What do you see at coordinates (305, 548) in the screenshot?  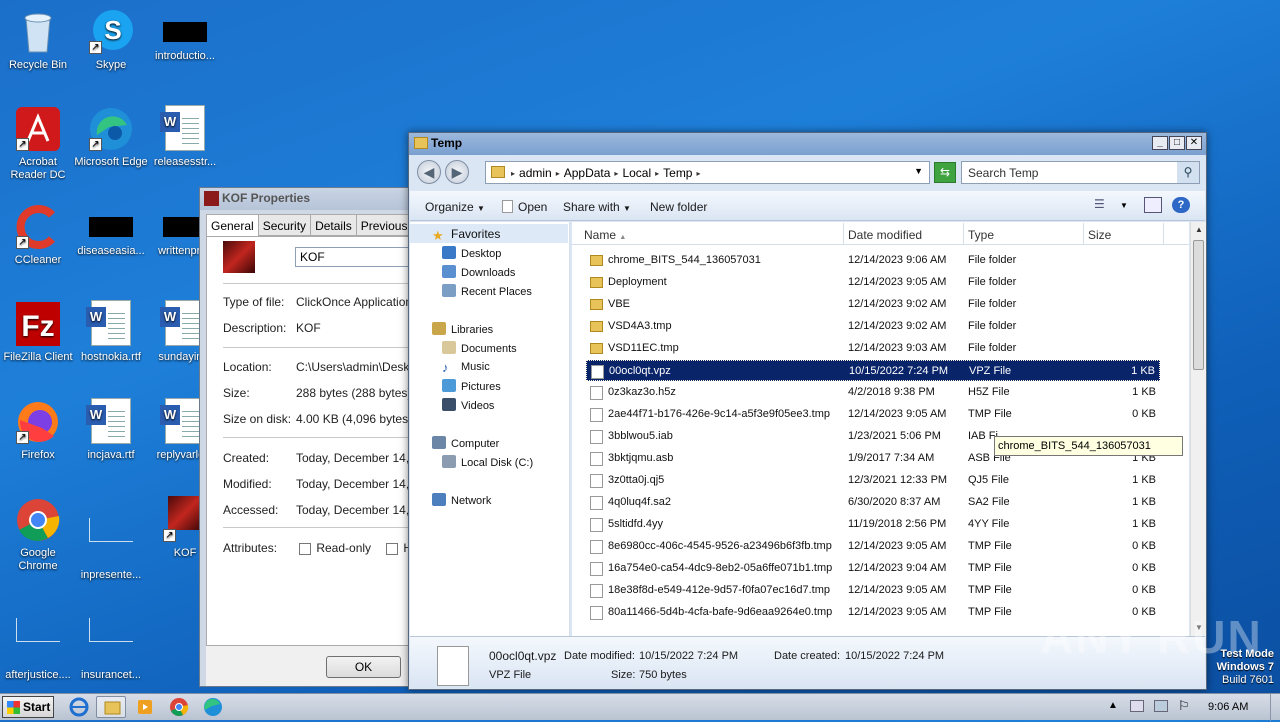 I see `readonly-checkbox` at bounding box center [305, 548].